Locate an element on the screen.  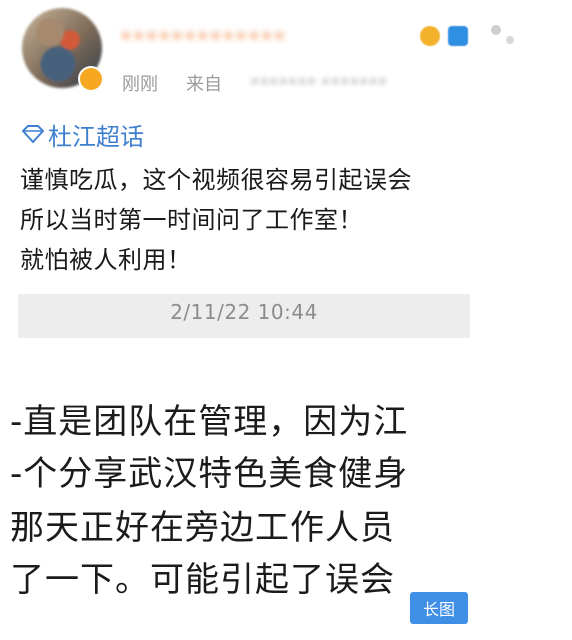
verified-badge-icon is located at coordinates (458, 36).